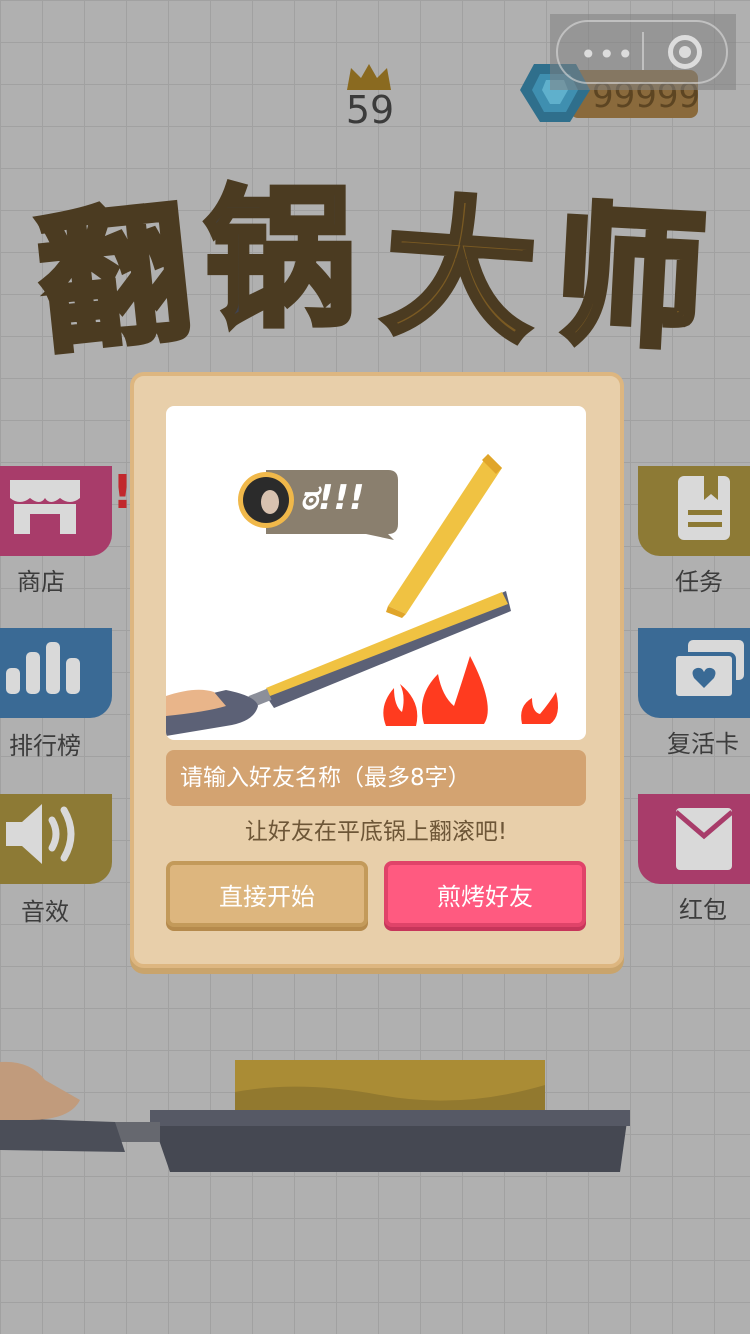  I want to click on logo-char-4: 师, so click(630, 280).